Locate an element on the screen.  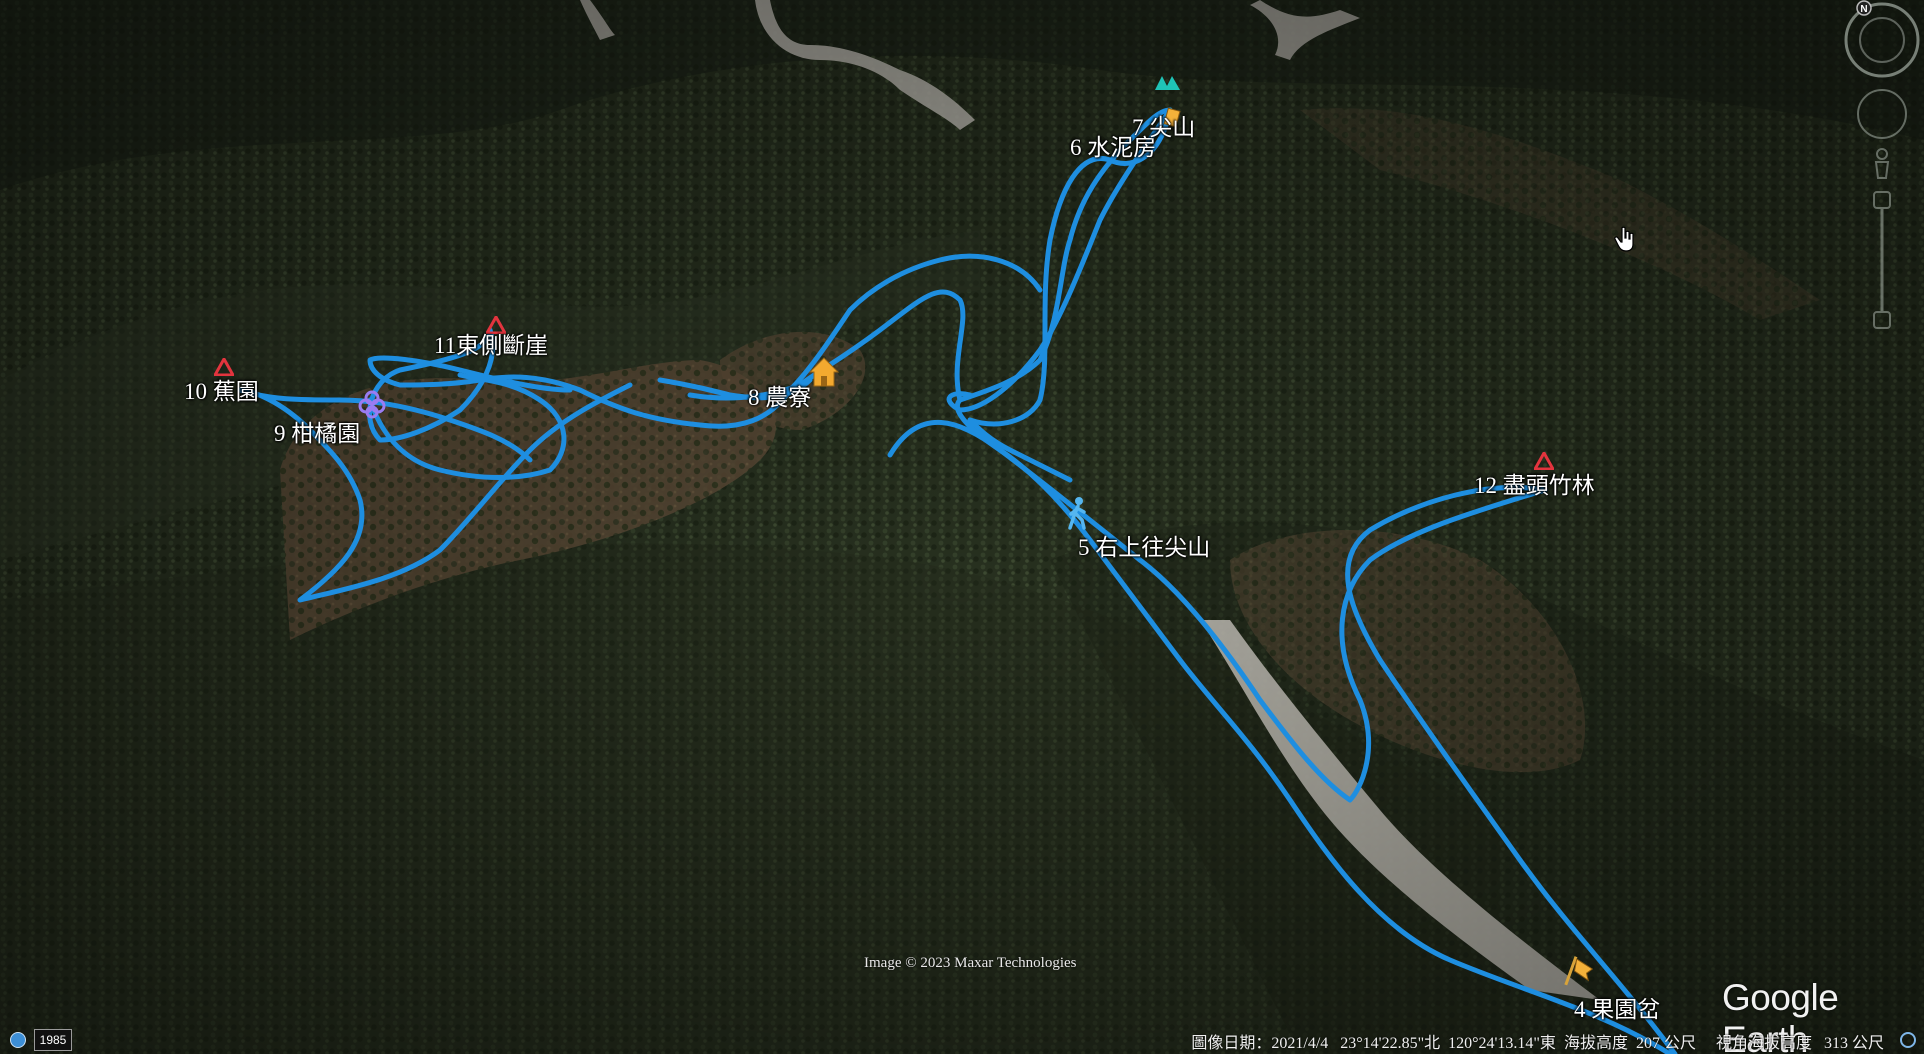
hand-cursor-icon is located at coordinates (1624, 239).